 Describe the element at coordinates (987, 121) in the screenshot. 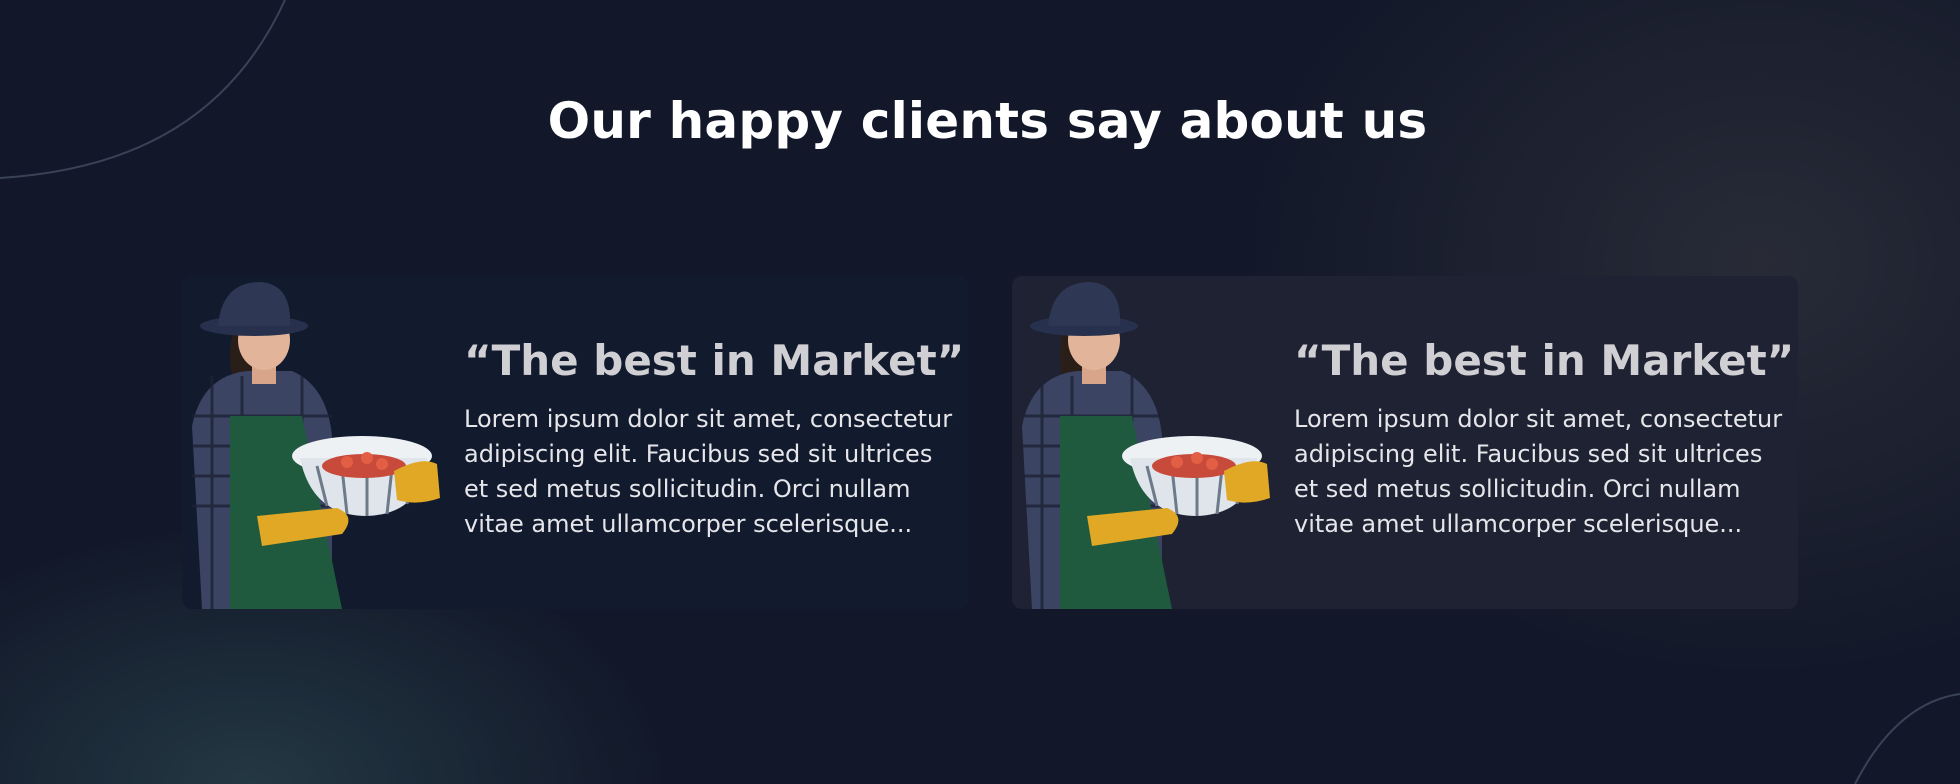

I see `section-title: Our happy clients say about us` at that location.